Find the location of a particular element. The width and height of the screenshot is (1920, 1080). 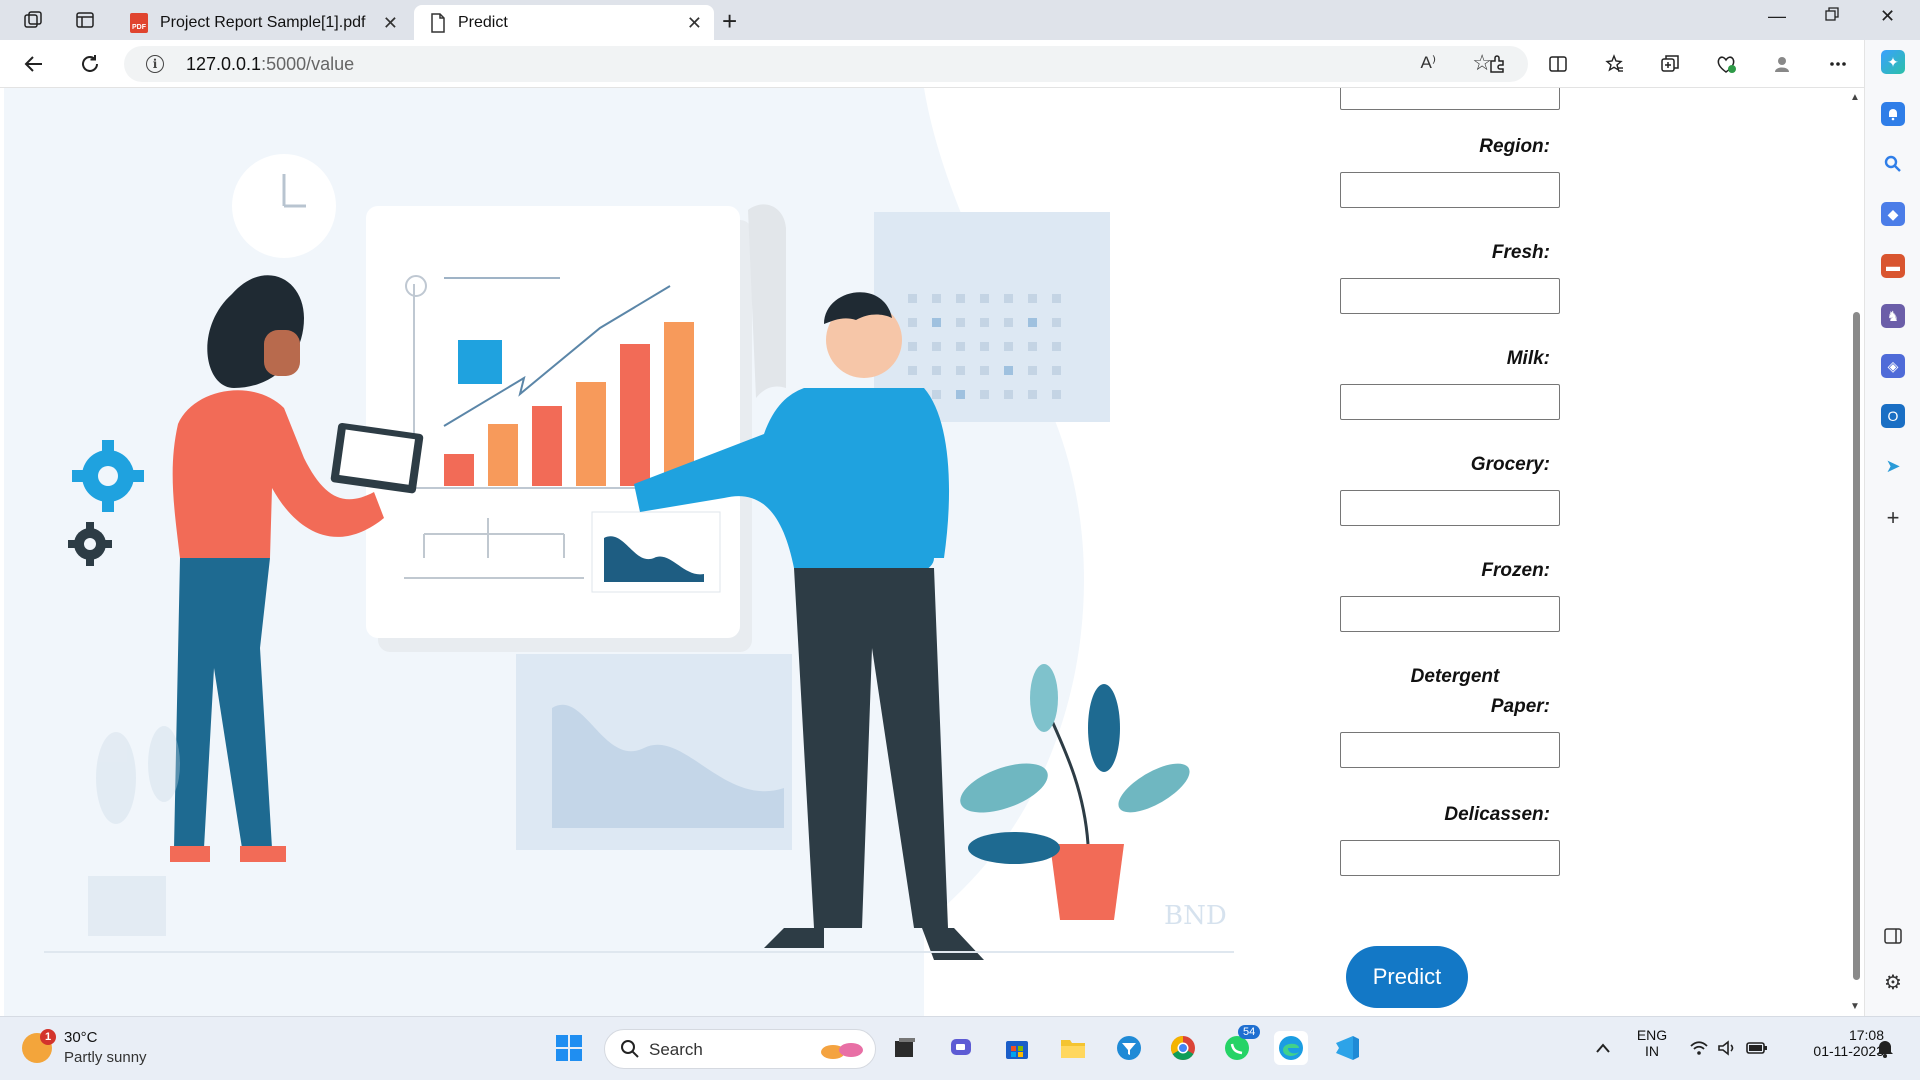

weather-alert-badge: 1 is located at coordinates (48, 1037).